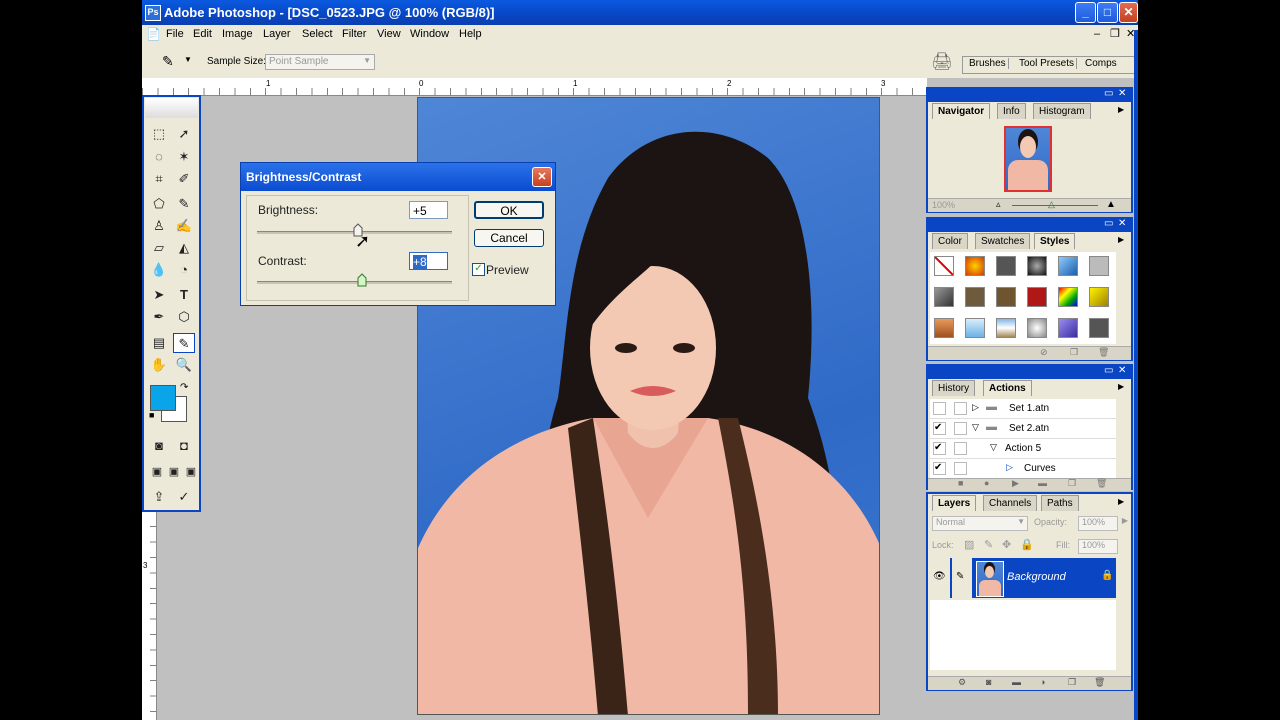 The height and width of the screenshot is (720, 1280). Describe the element at coordinates (1023, 578) in the screenshot. I see `layer-row-background: 👁 ✎ Background 🔒` at that location.